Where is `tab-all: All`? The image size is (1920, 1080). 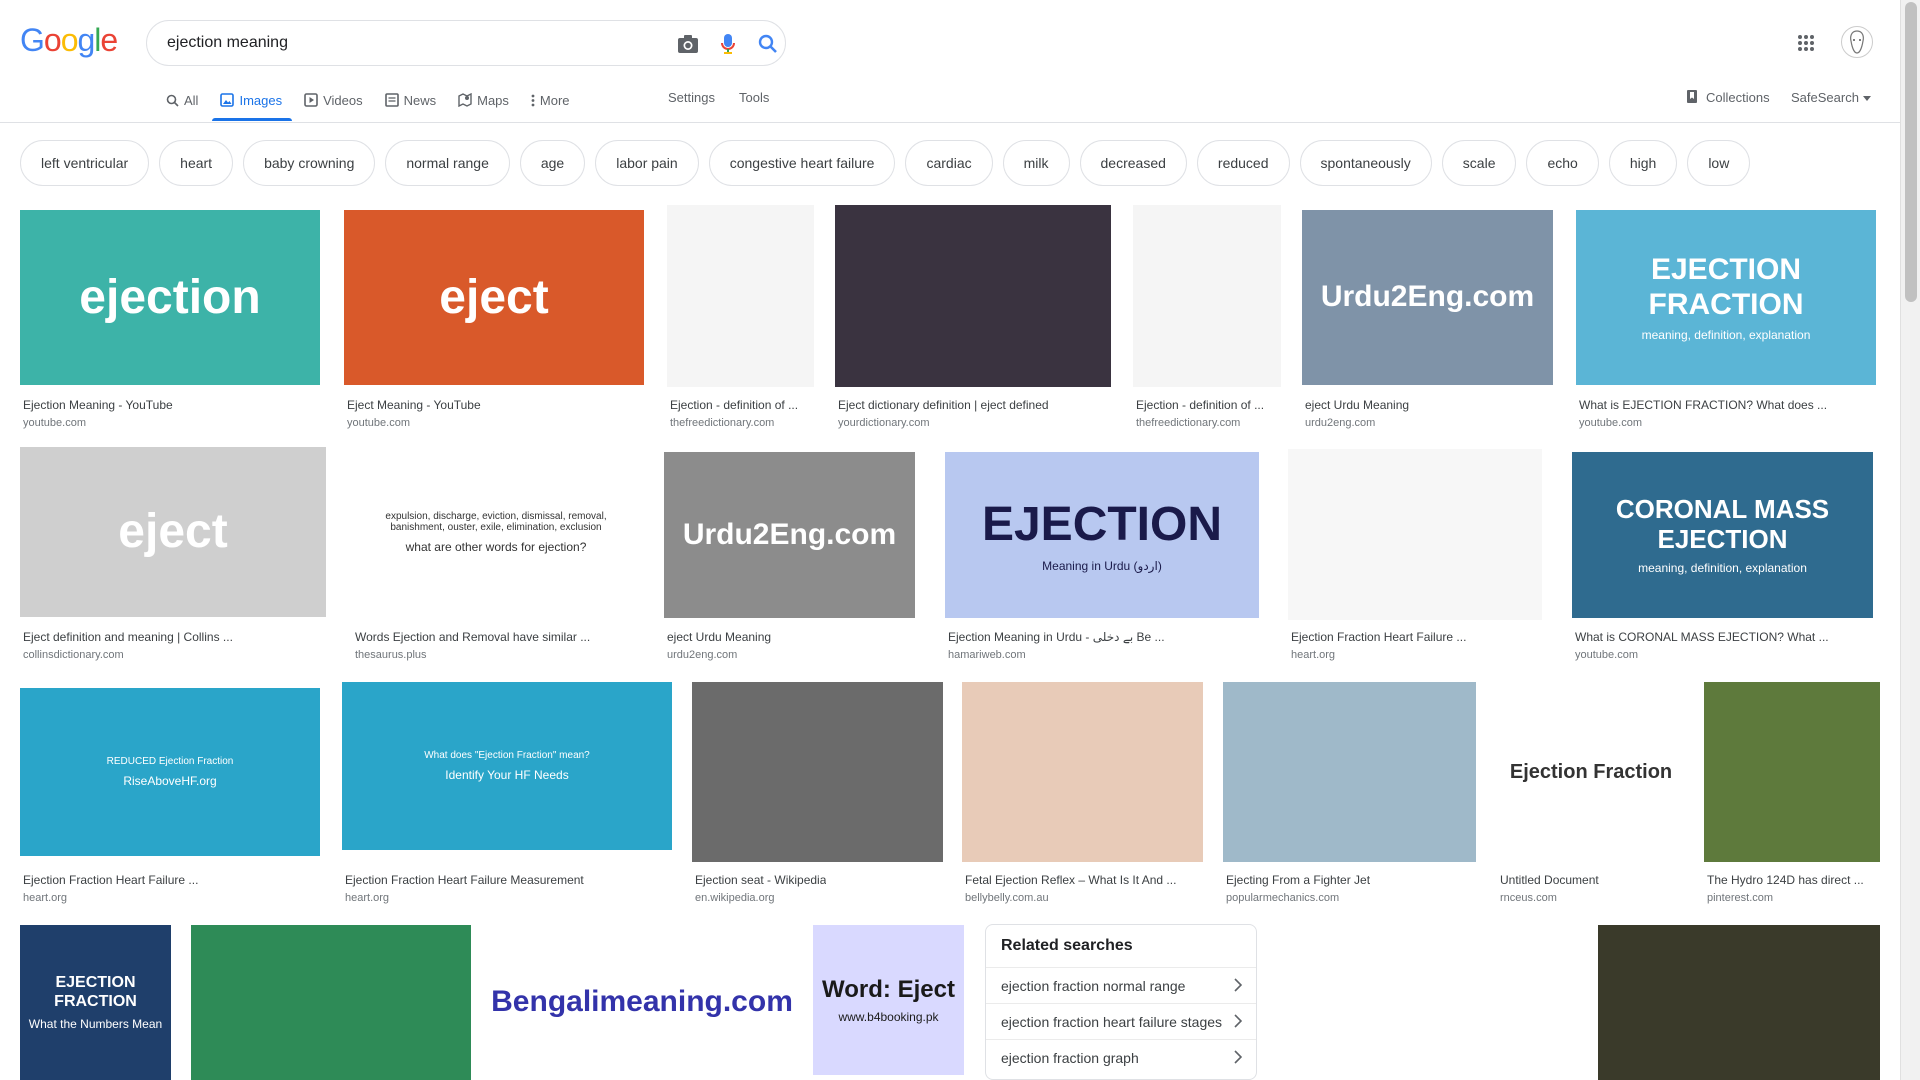
tab-all: All is located at coordinates (188, 100).